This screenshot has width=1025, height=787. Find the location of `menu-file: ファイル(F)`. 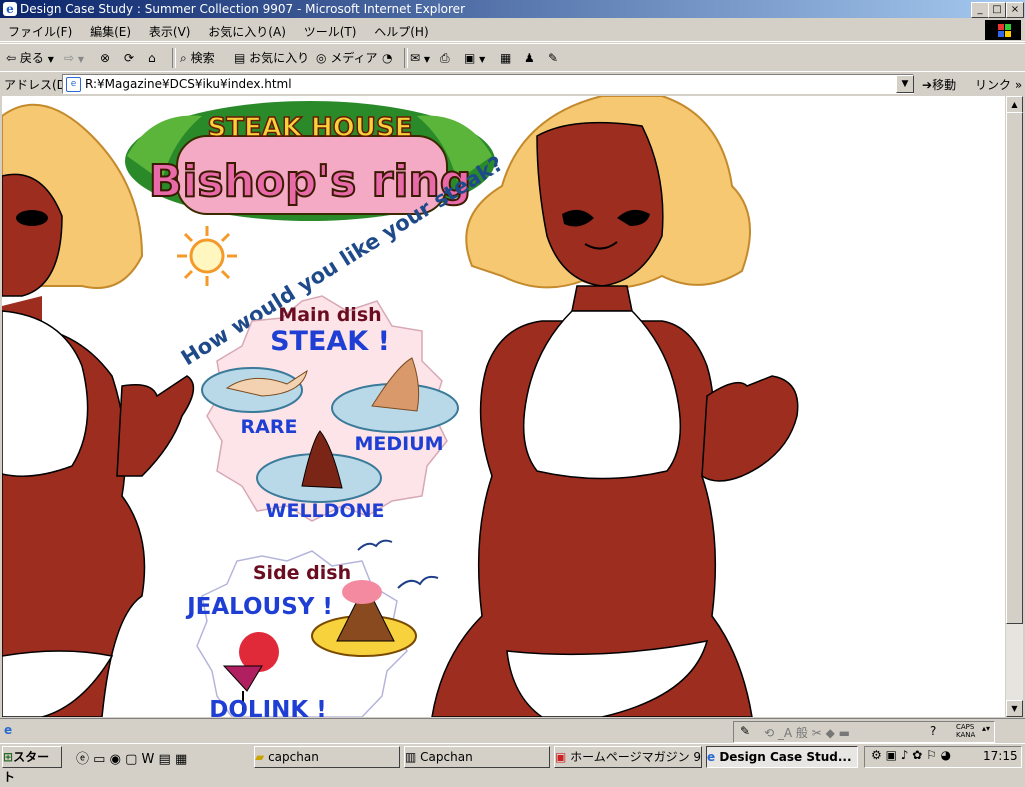

menu-file: ファイル(F) is located at coordinates (40, 32).